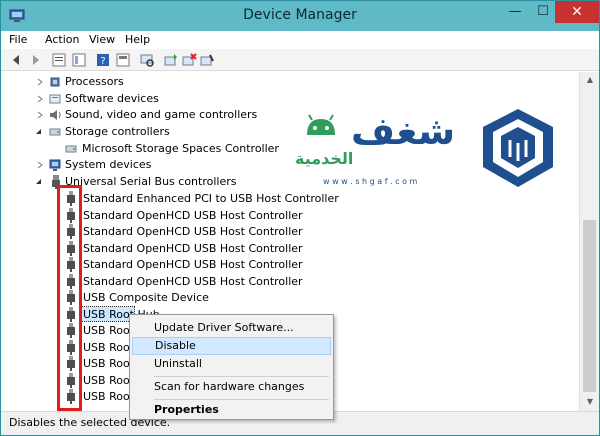 This screenshot has width=600, height=436. What do you see at coordinates (589, 306) in the screenshot?
I see `scroll-thumb` at bounding box center [589, 306].